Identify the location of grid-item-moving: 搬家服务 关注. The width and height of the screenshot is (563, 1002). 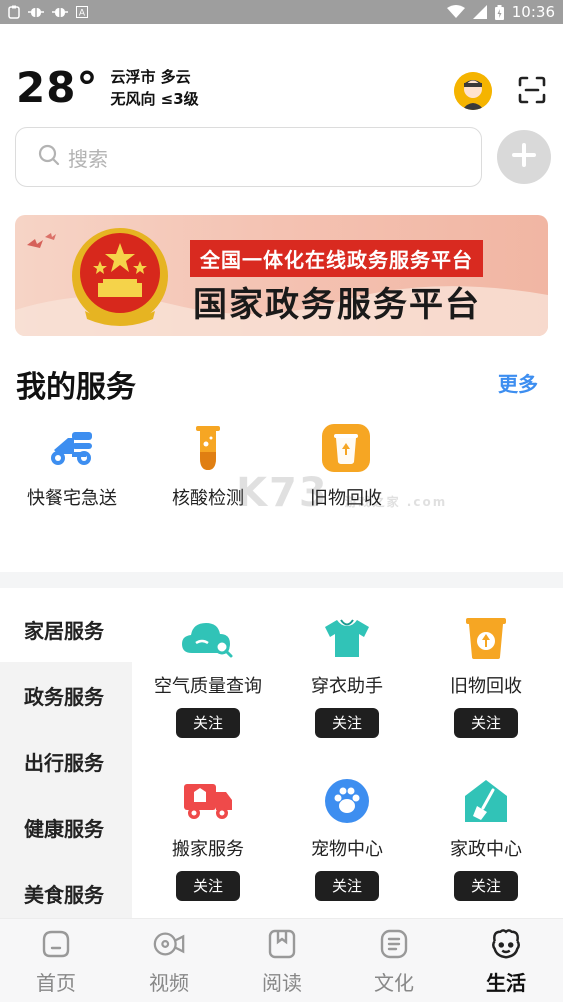
(208, 838).